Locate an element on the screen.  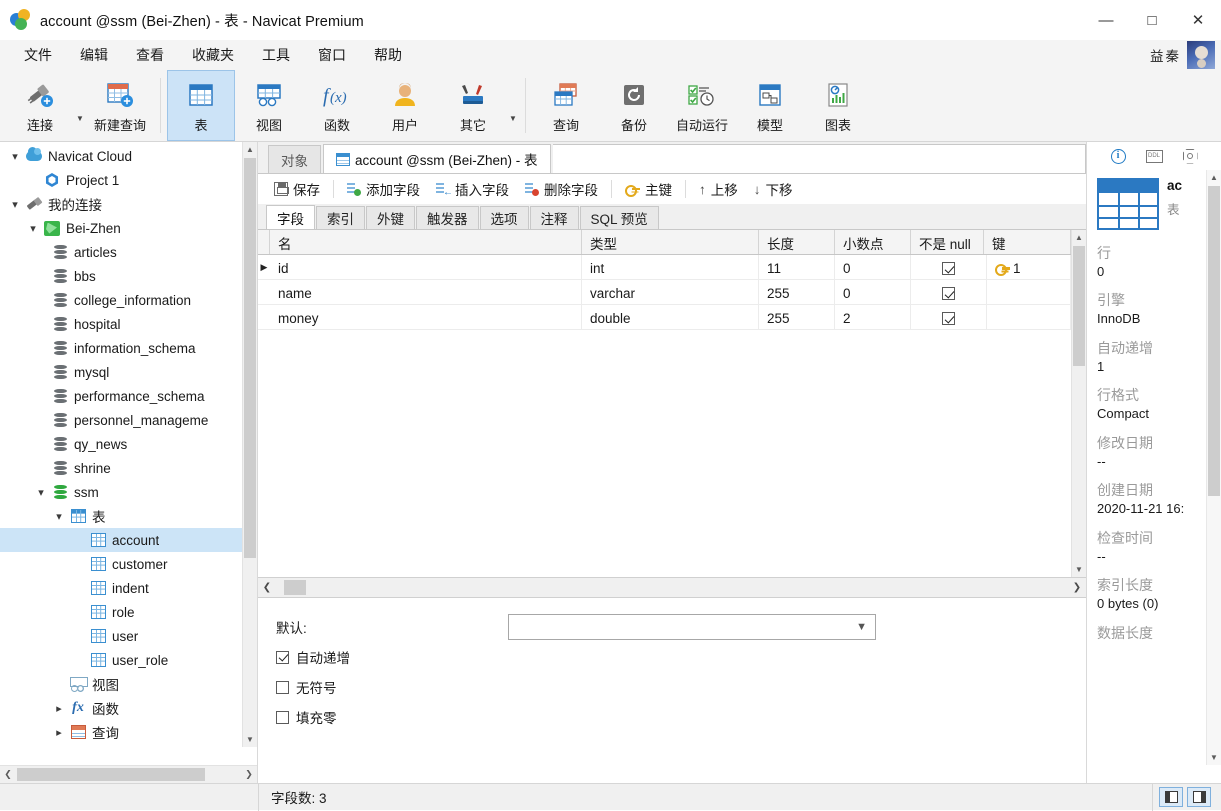
tree-item-shrine: shrine is located at coordinates (128, 468).